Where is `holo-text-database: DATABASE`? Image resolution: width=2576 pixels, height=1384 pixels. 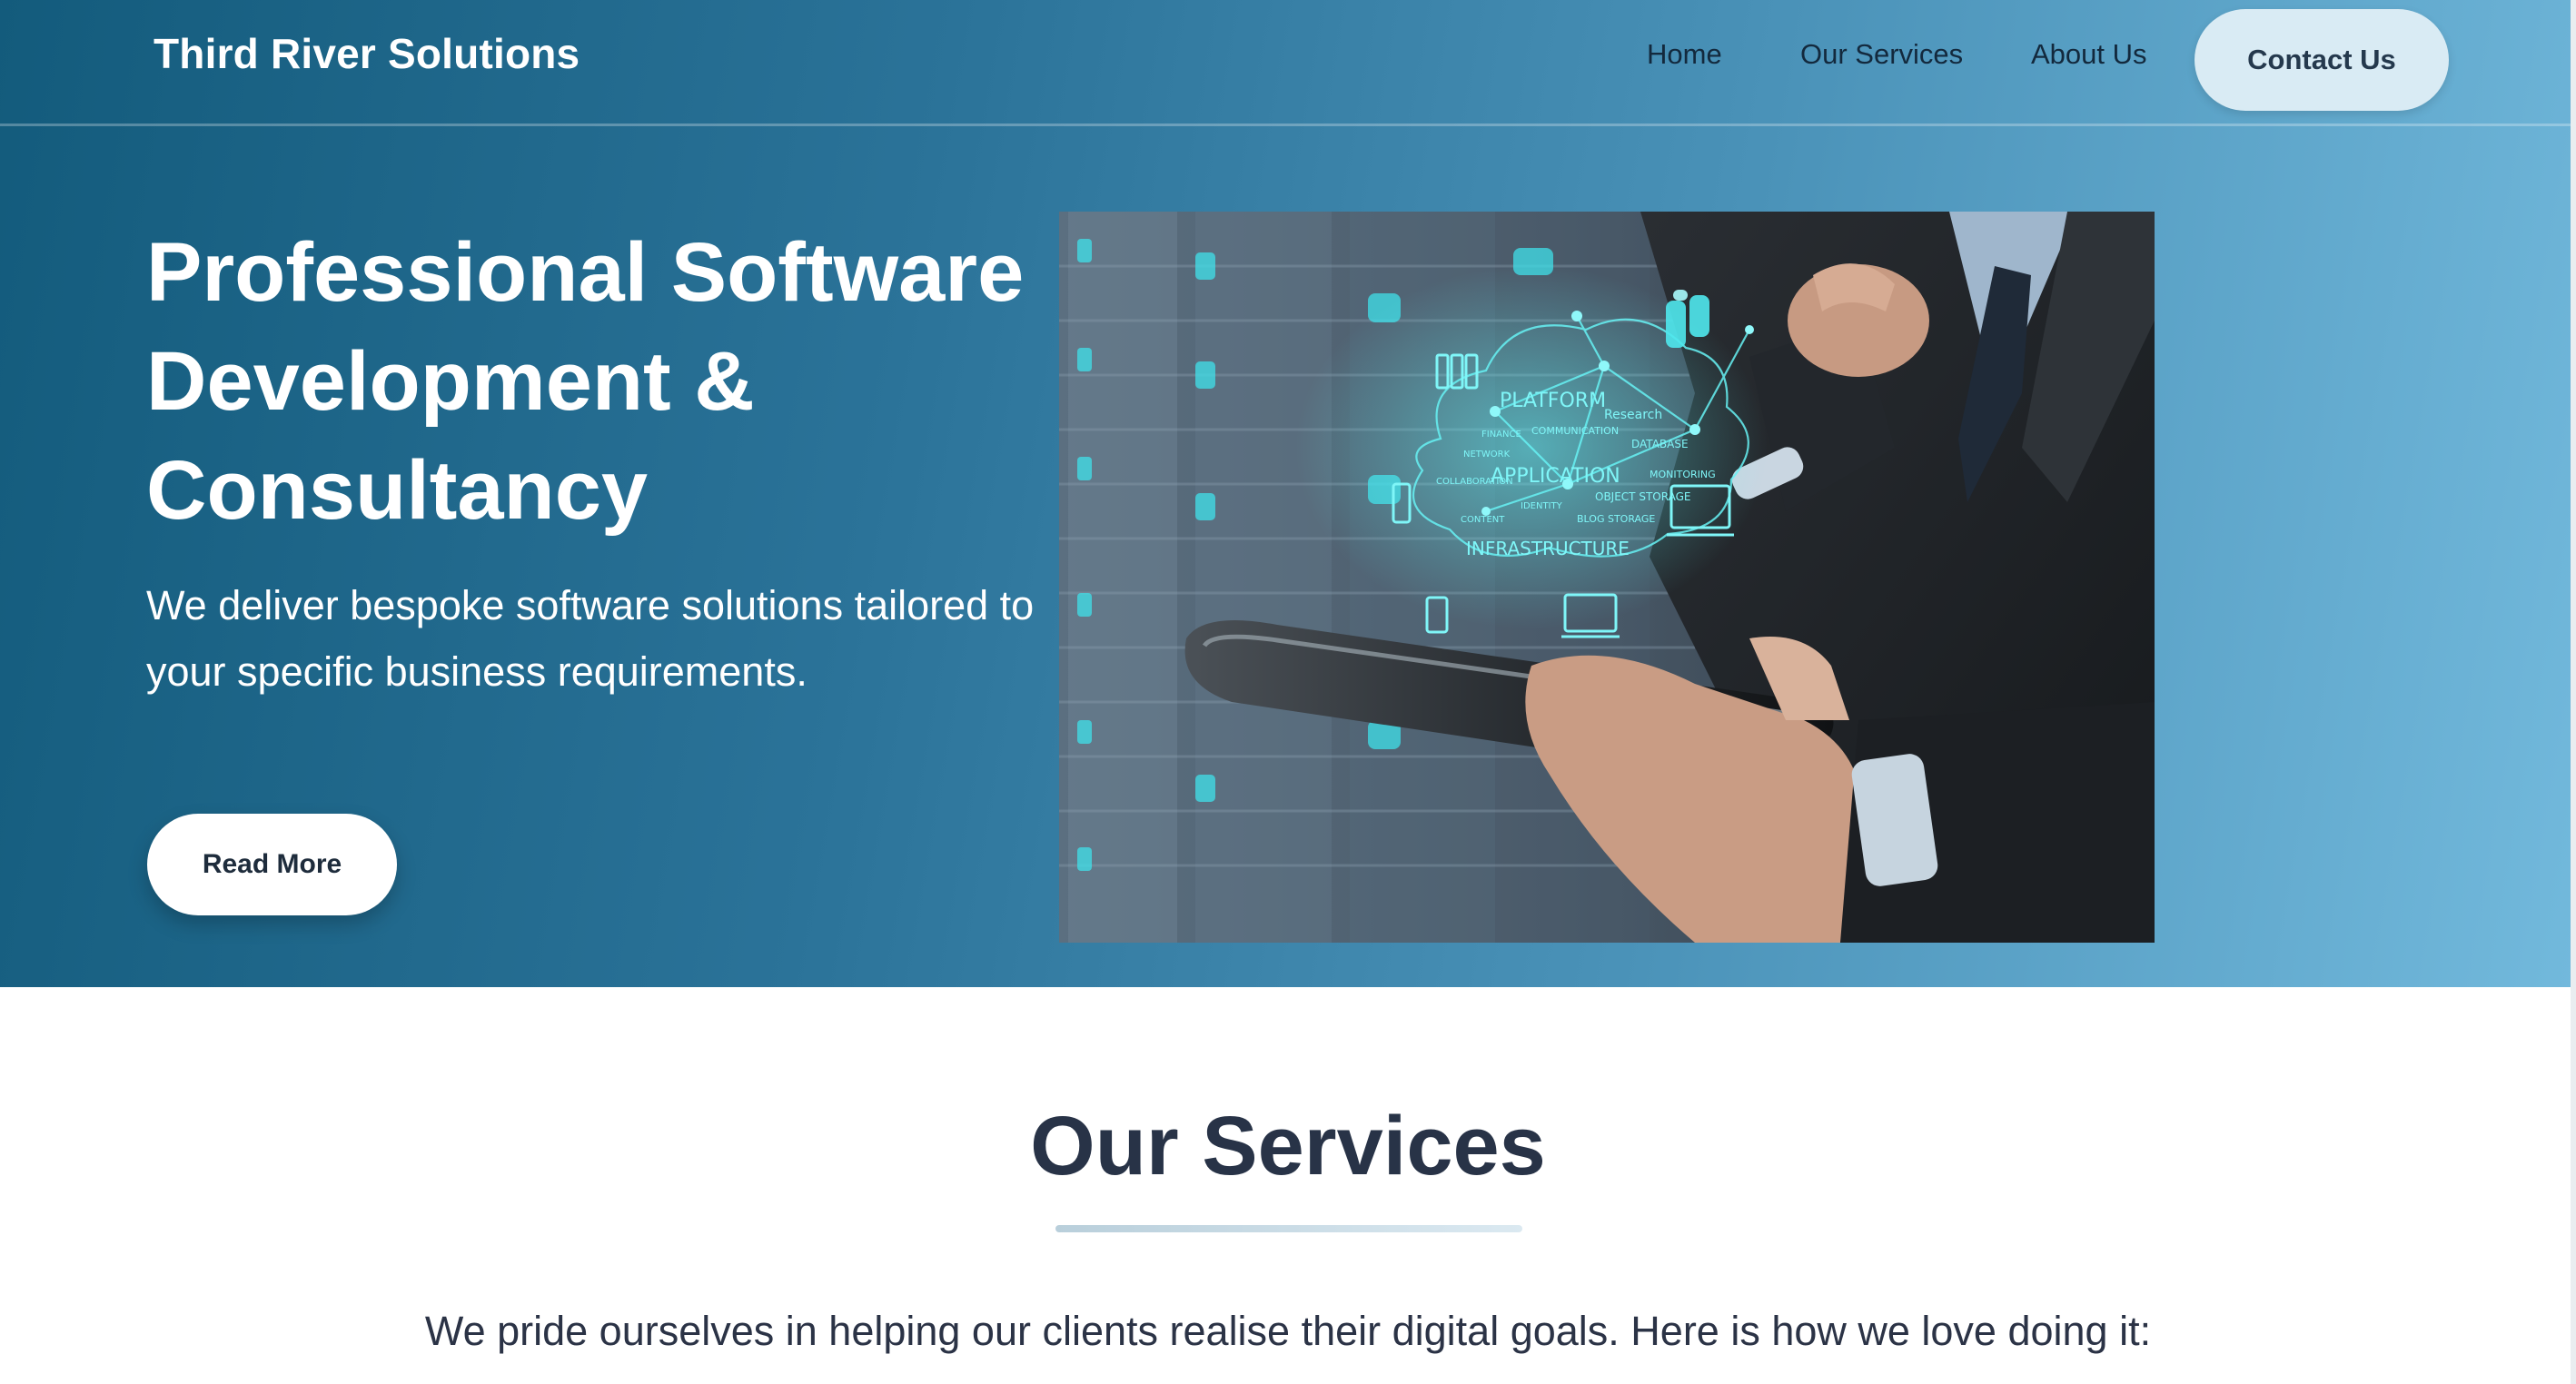
holo-text-database: DATABASE is located at coordinates (1660, 444).